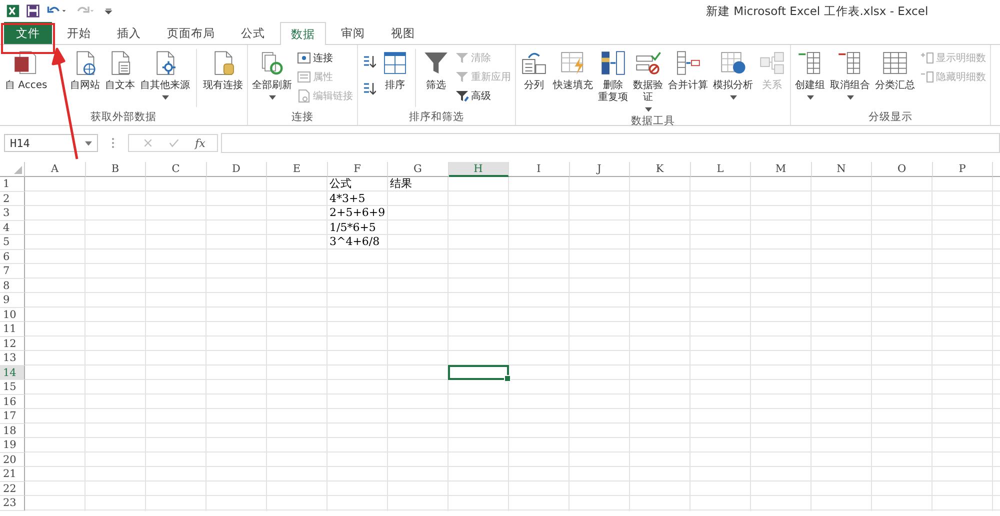 Image resolution: width=1000 pixels, height=516 pixels. What do you see at coordinates (12, 300) in the screenshot?
I see `row-header: 9` at bounding box center [12, 300].